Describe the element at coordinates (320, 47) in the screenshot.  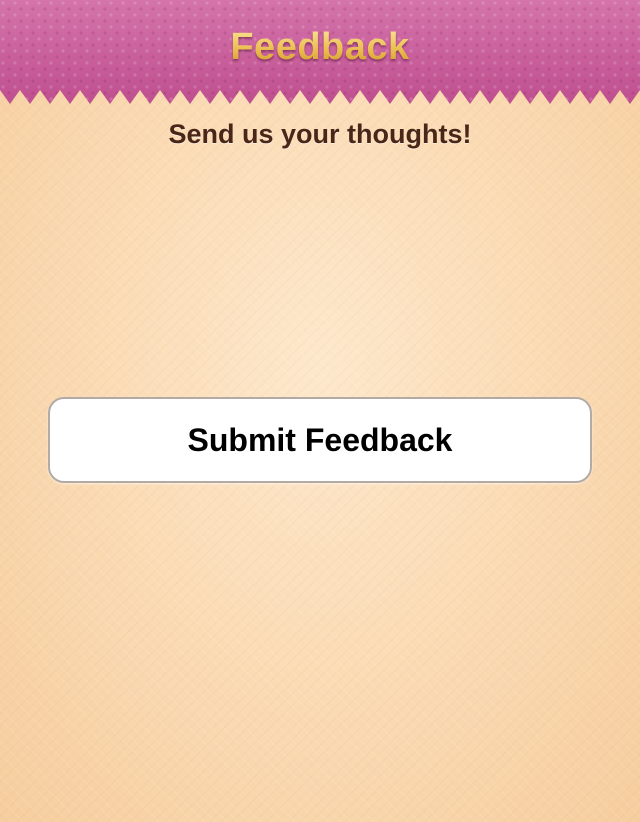
I see `page-title: Feedback` at that location.